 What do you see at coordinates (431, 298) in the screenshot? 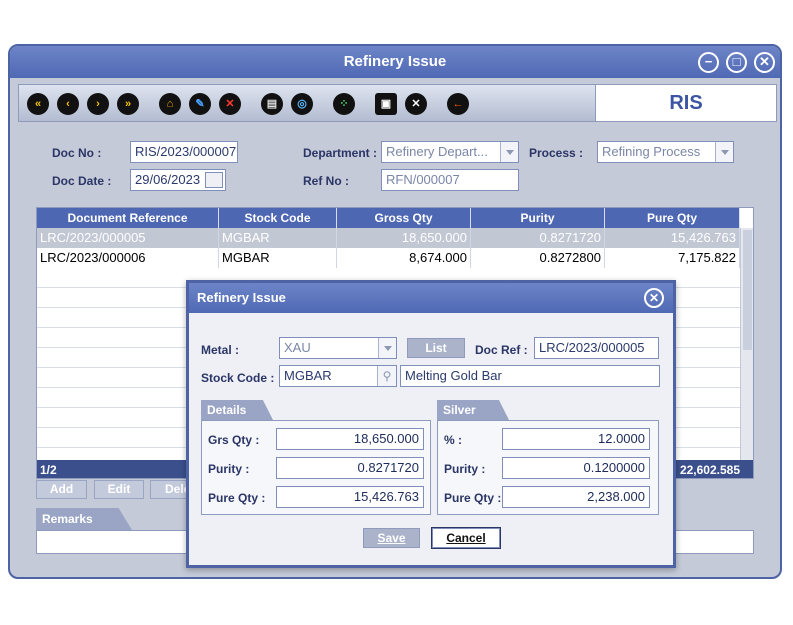
I see `dialog-title: Refinery Issue` at bounding box center [431, 298].